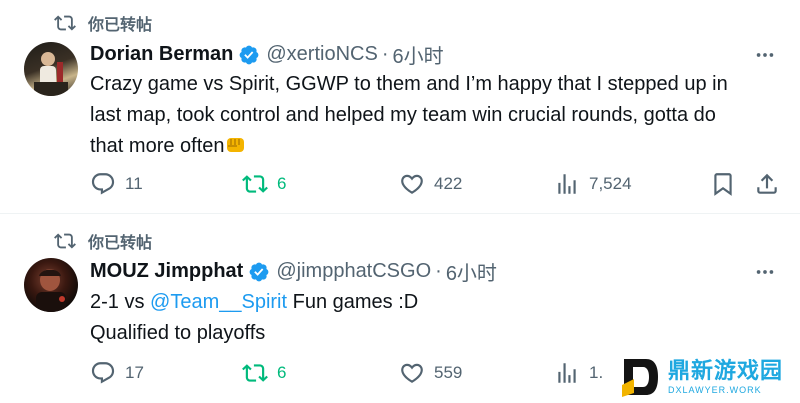 The height and width of the screenshot is (403, 800). Describe the element at coordinates (235, 145) in the screenshot. I see `oncoming-fist-icon` at that location.